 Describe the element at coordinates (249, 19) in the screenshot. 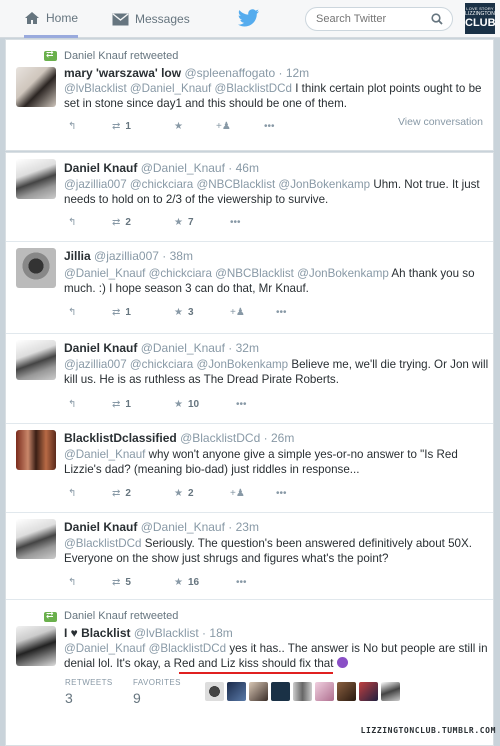

I see `twitter-bird-icon` at that location.